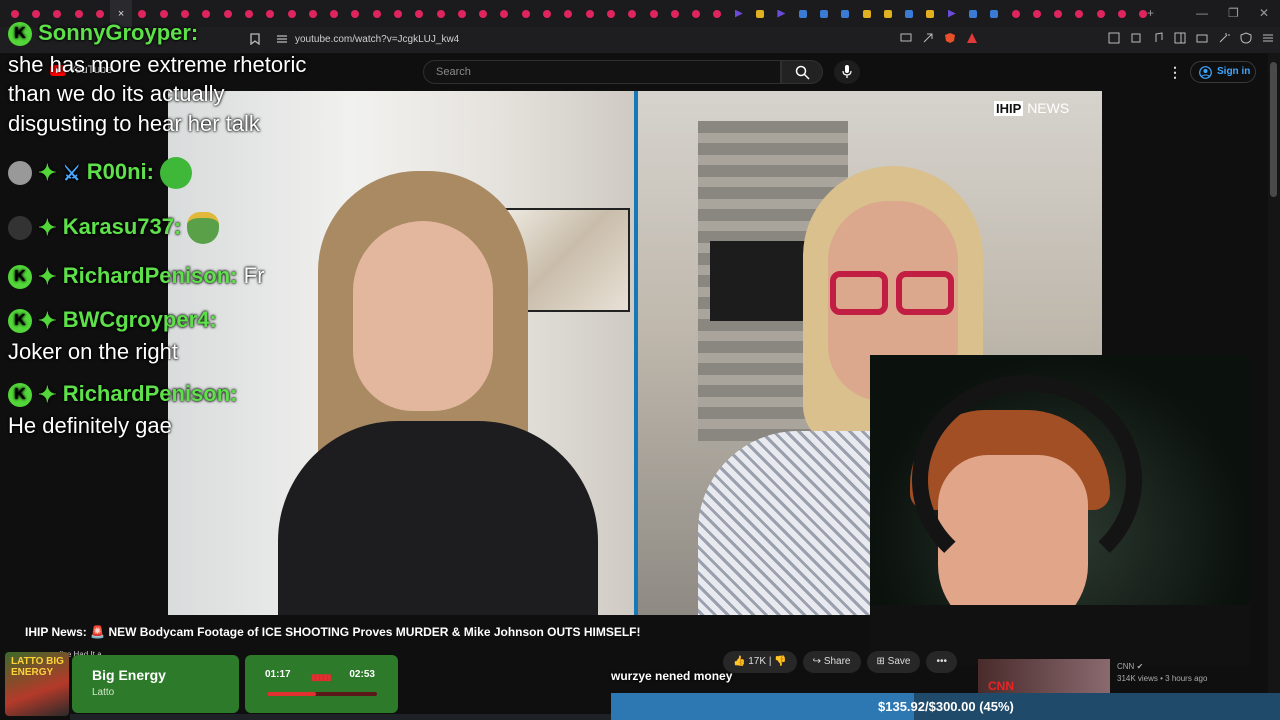 The image size is (1280, 720). I want to click on donation-goal-fill, so click(763, 706).